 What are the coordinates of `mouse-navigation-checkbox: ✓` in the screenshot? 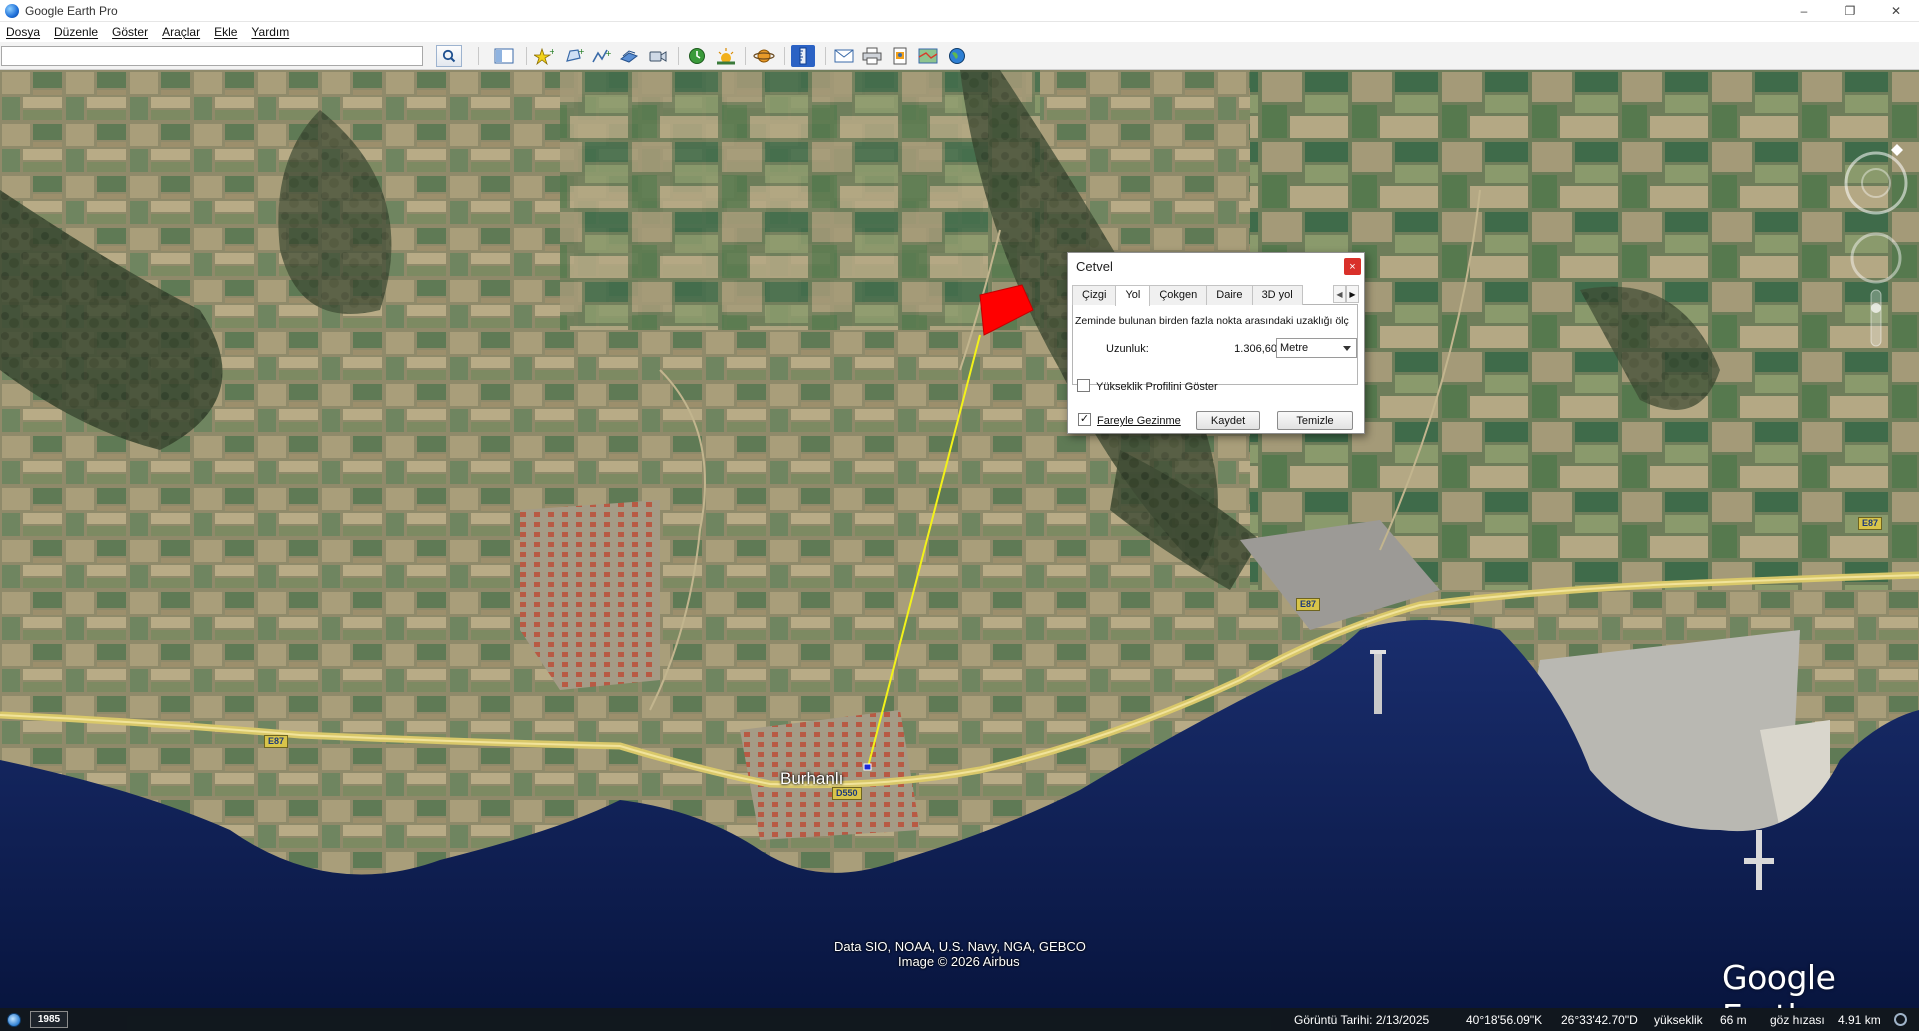 It's located at (1084, 419).